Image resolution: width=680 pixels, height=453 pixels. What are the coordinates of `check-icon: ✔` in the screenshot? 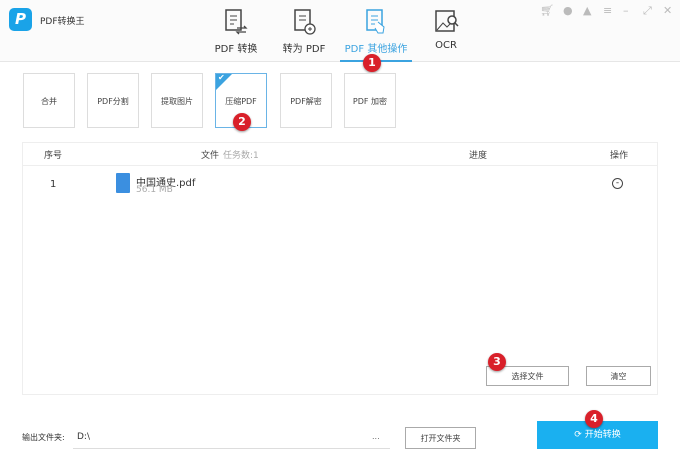 It's located at (221, 77).